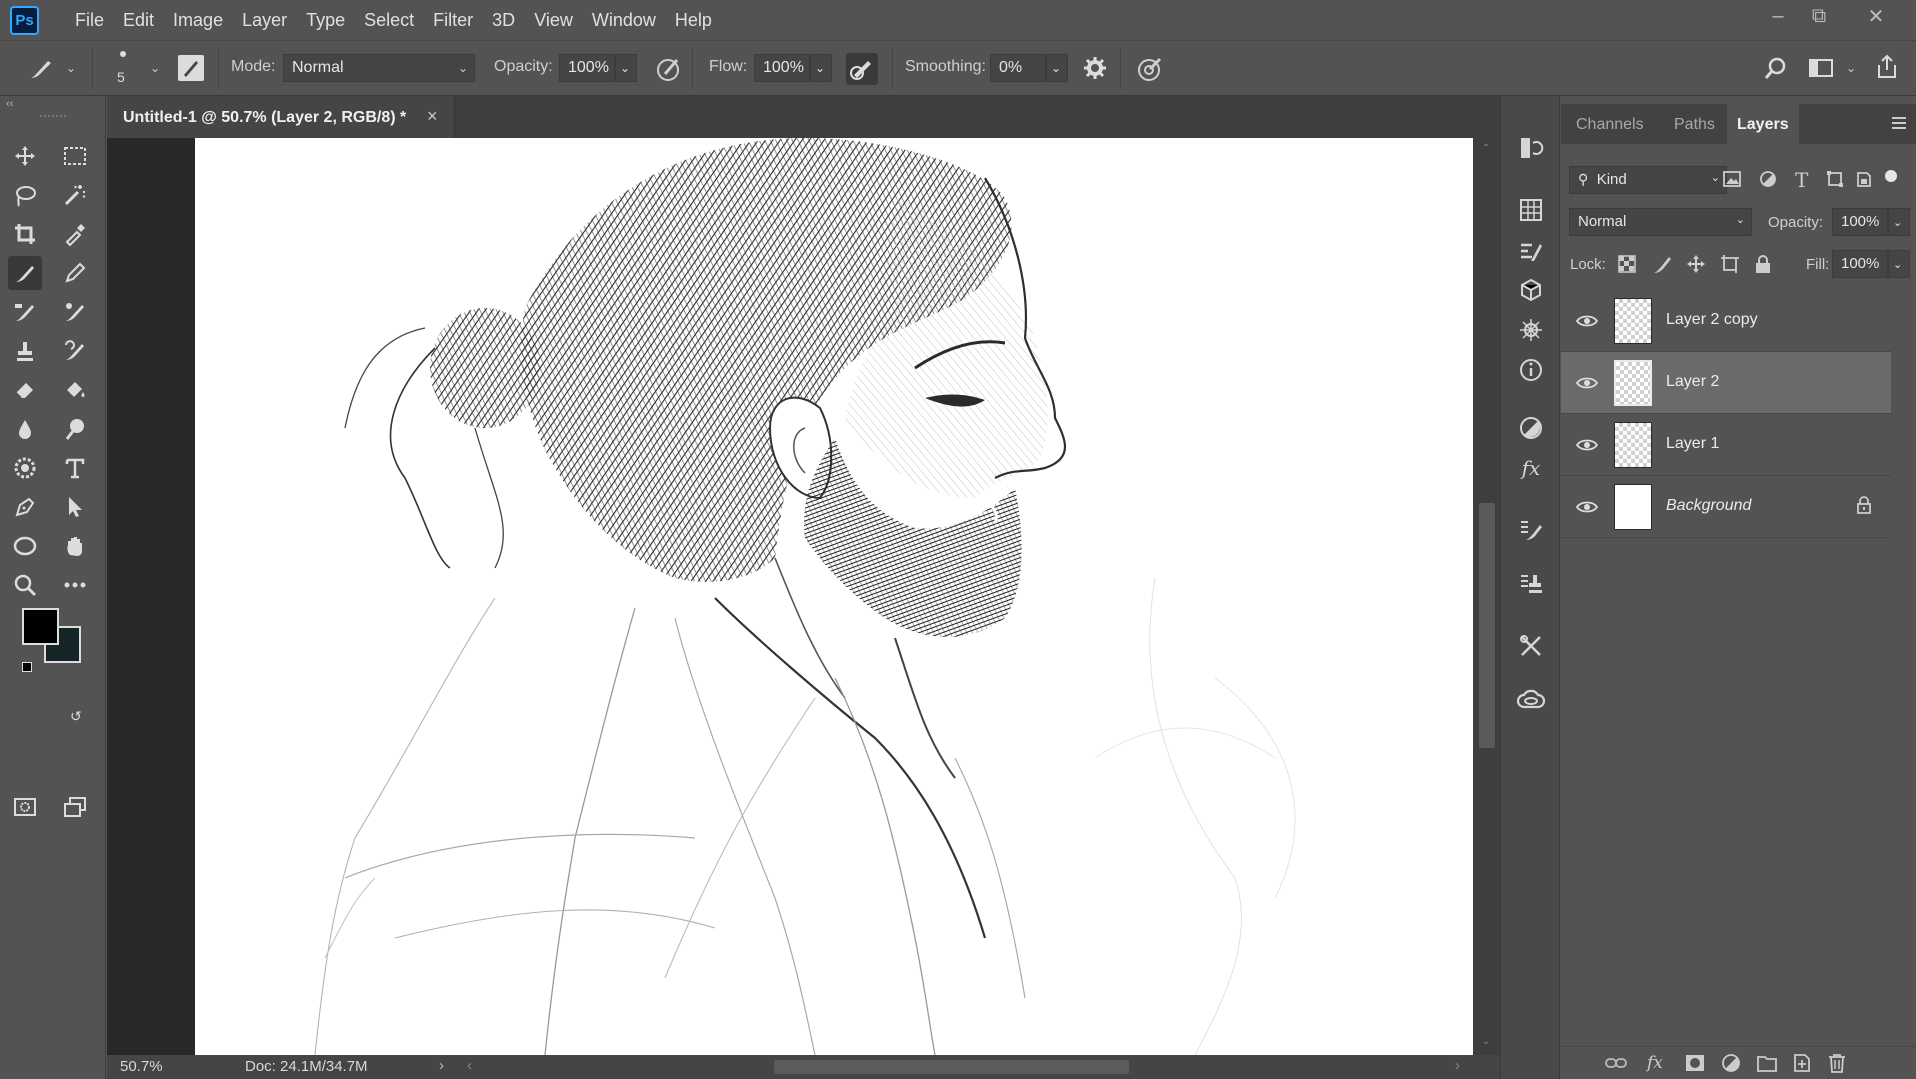 Image resolution: width=1916 pixels, height=1079 pixels. Describe the element at coordinates (1851, 68) in the screenshot. I see `workspace-chevron-icon: ⌄` at that location.